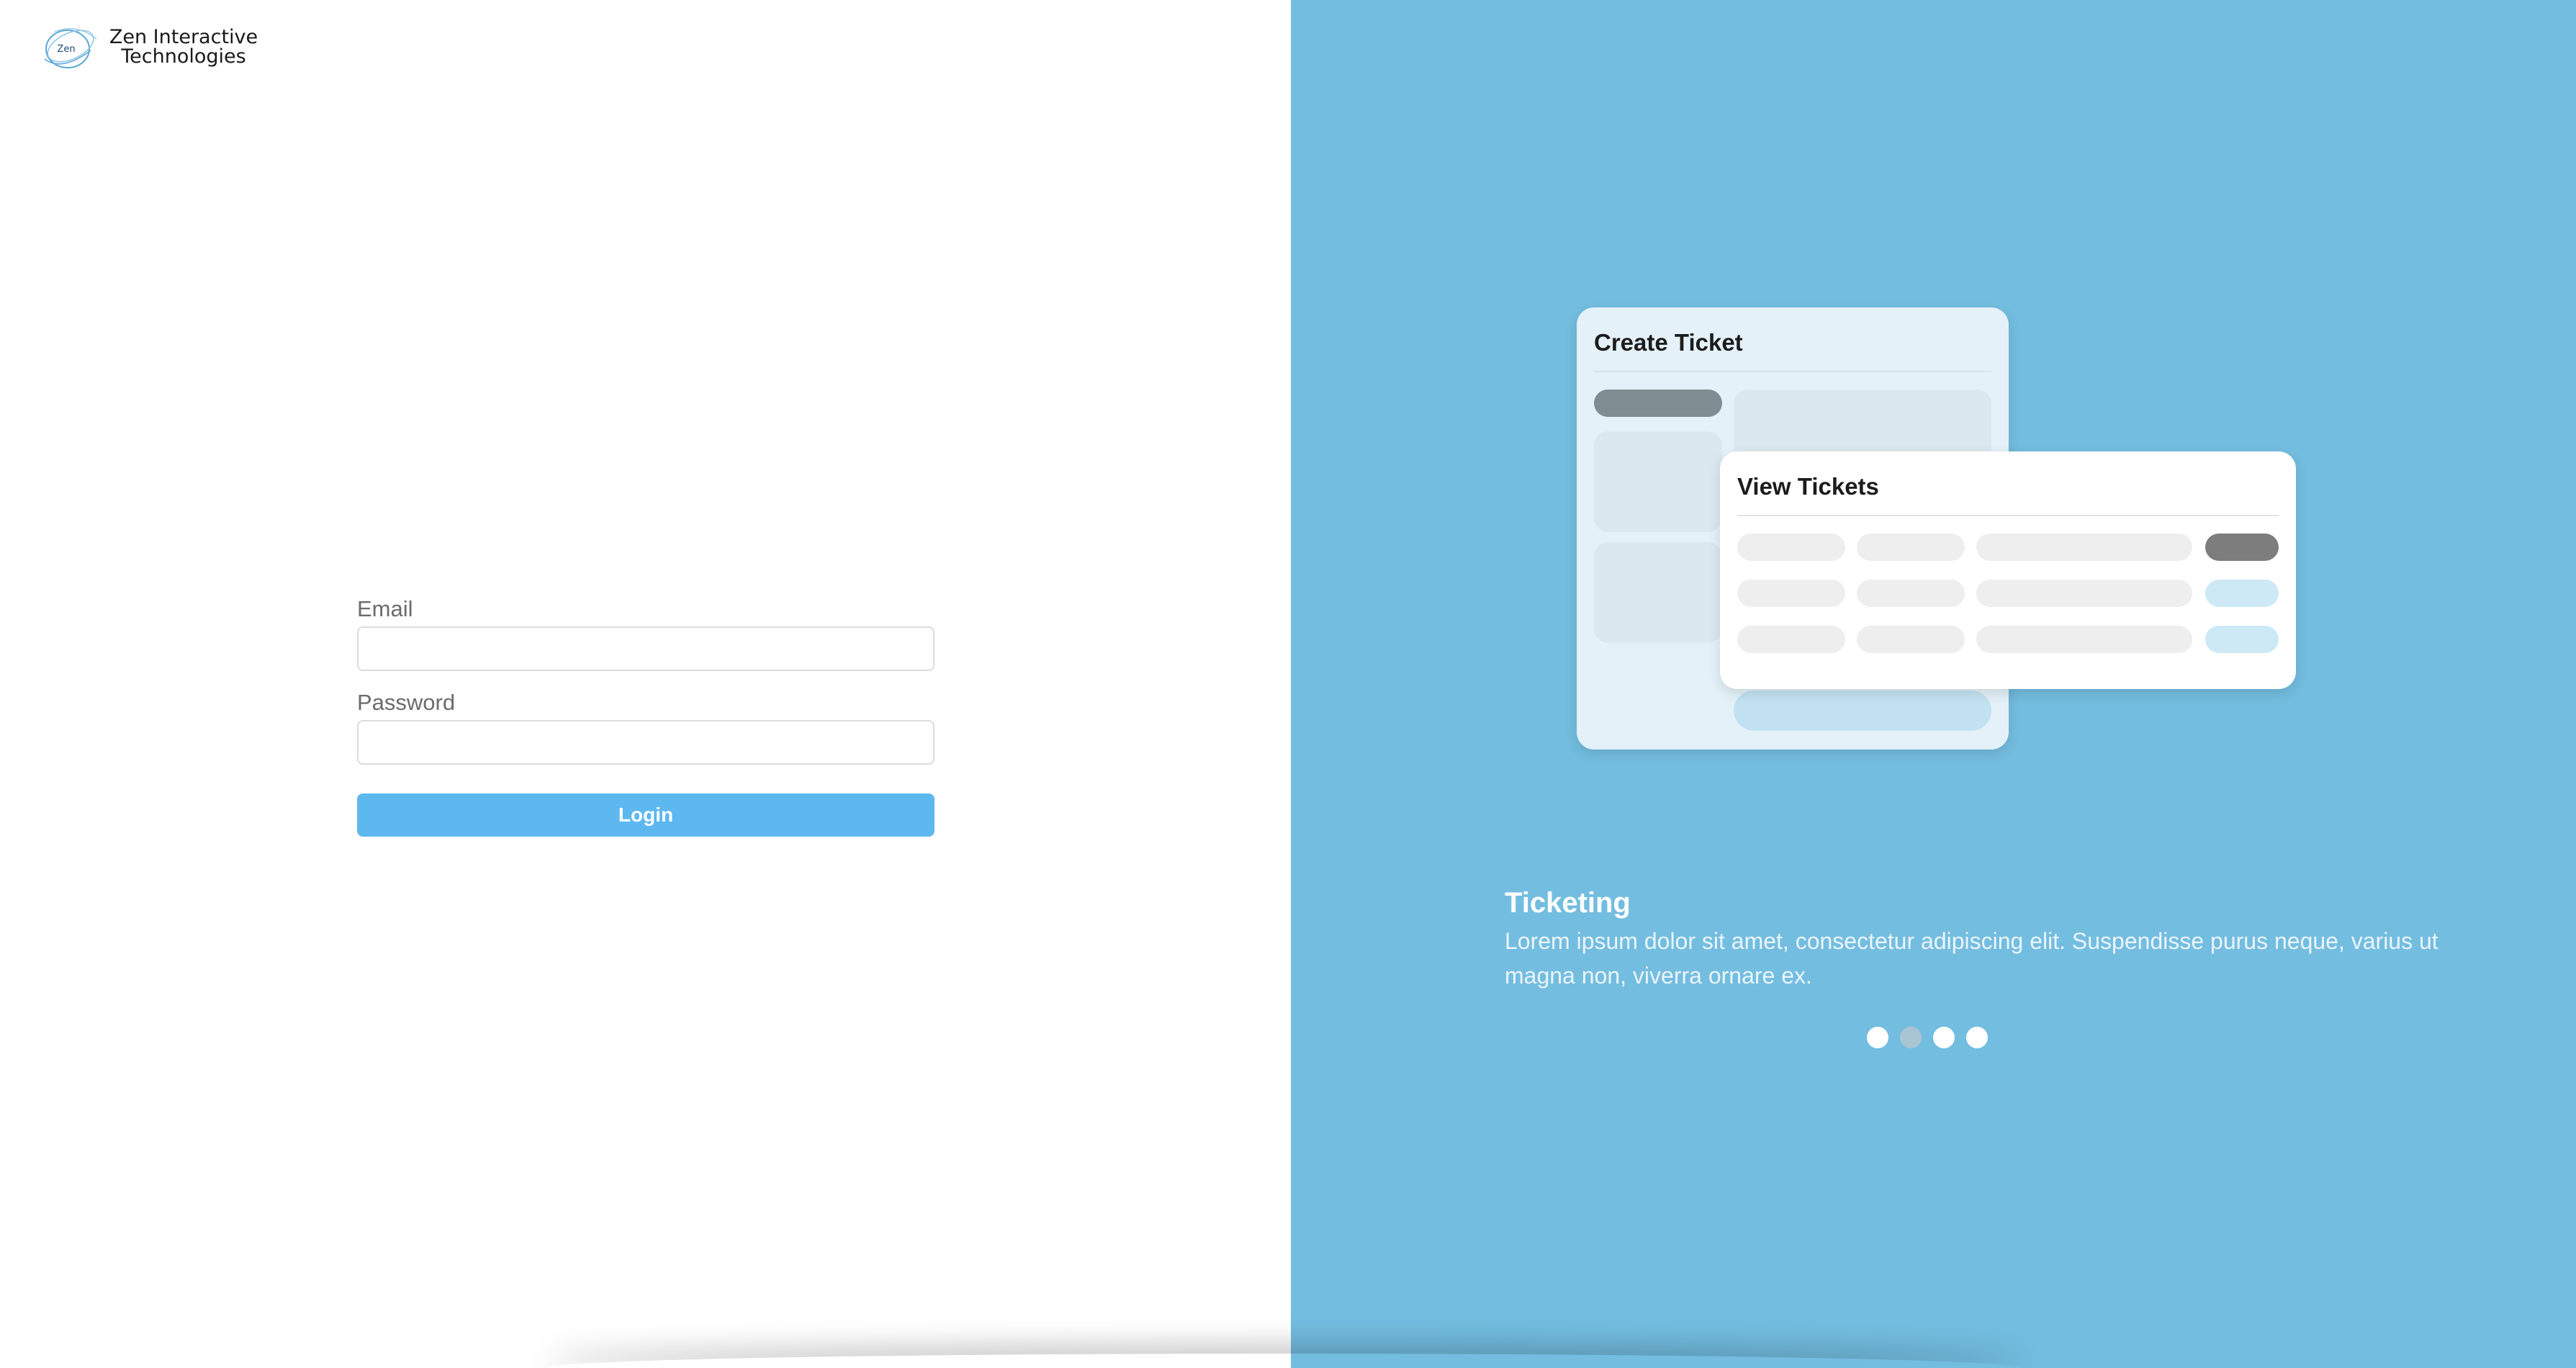 The image size is (2576, 1368). Describe the element at coordinates (646, 742) in the screenshot. I see `password-field` at that location.